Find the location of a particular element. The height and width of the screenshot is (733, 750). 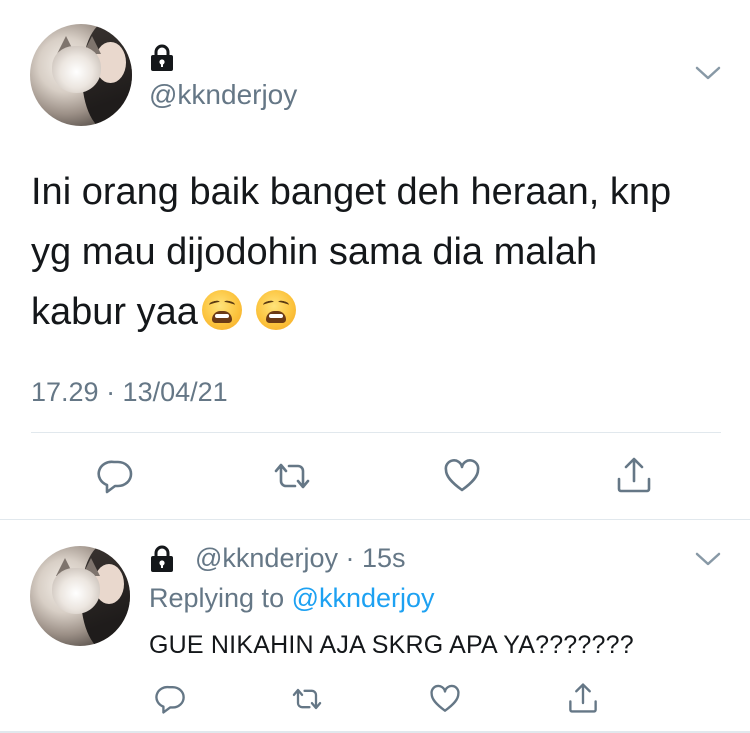

tweet-text-line: yg mau dijodohin sama dia malah is located at coordinates (314, 252).